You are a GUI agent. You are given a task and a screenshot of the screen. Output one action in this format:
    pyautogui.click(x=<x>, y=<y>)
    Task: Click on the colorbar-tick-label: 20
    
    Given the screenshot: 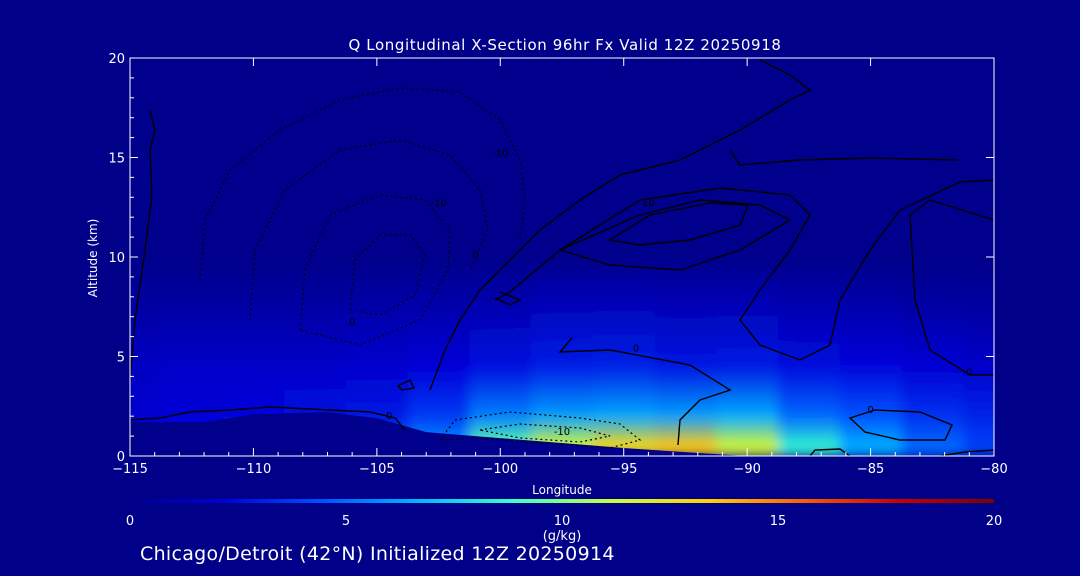 What is the action you would take?
    pyautogui.click(x=994, y=521)
    